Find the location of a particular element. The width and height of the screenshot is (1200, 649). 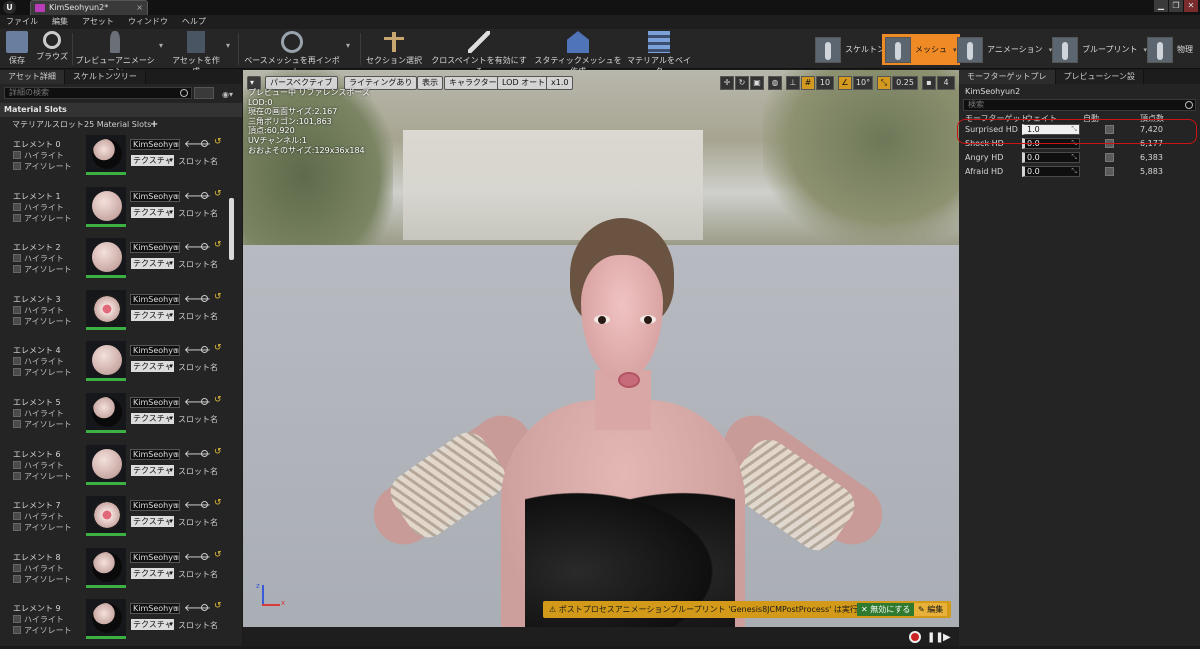

maximize-button: ❐ is located at coordinates (1176, 6).